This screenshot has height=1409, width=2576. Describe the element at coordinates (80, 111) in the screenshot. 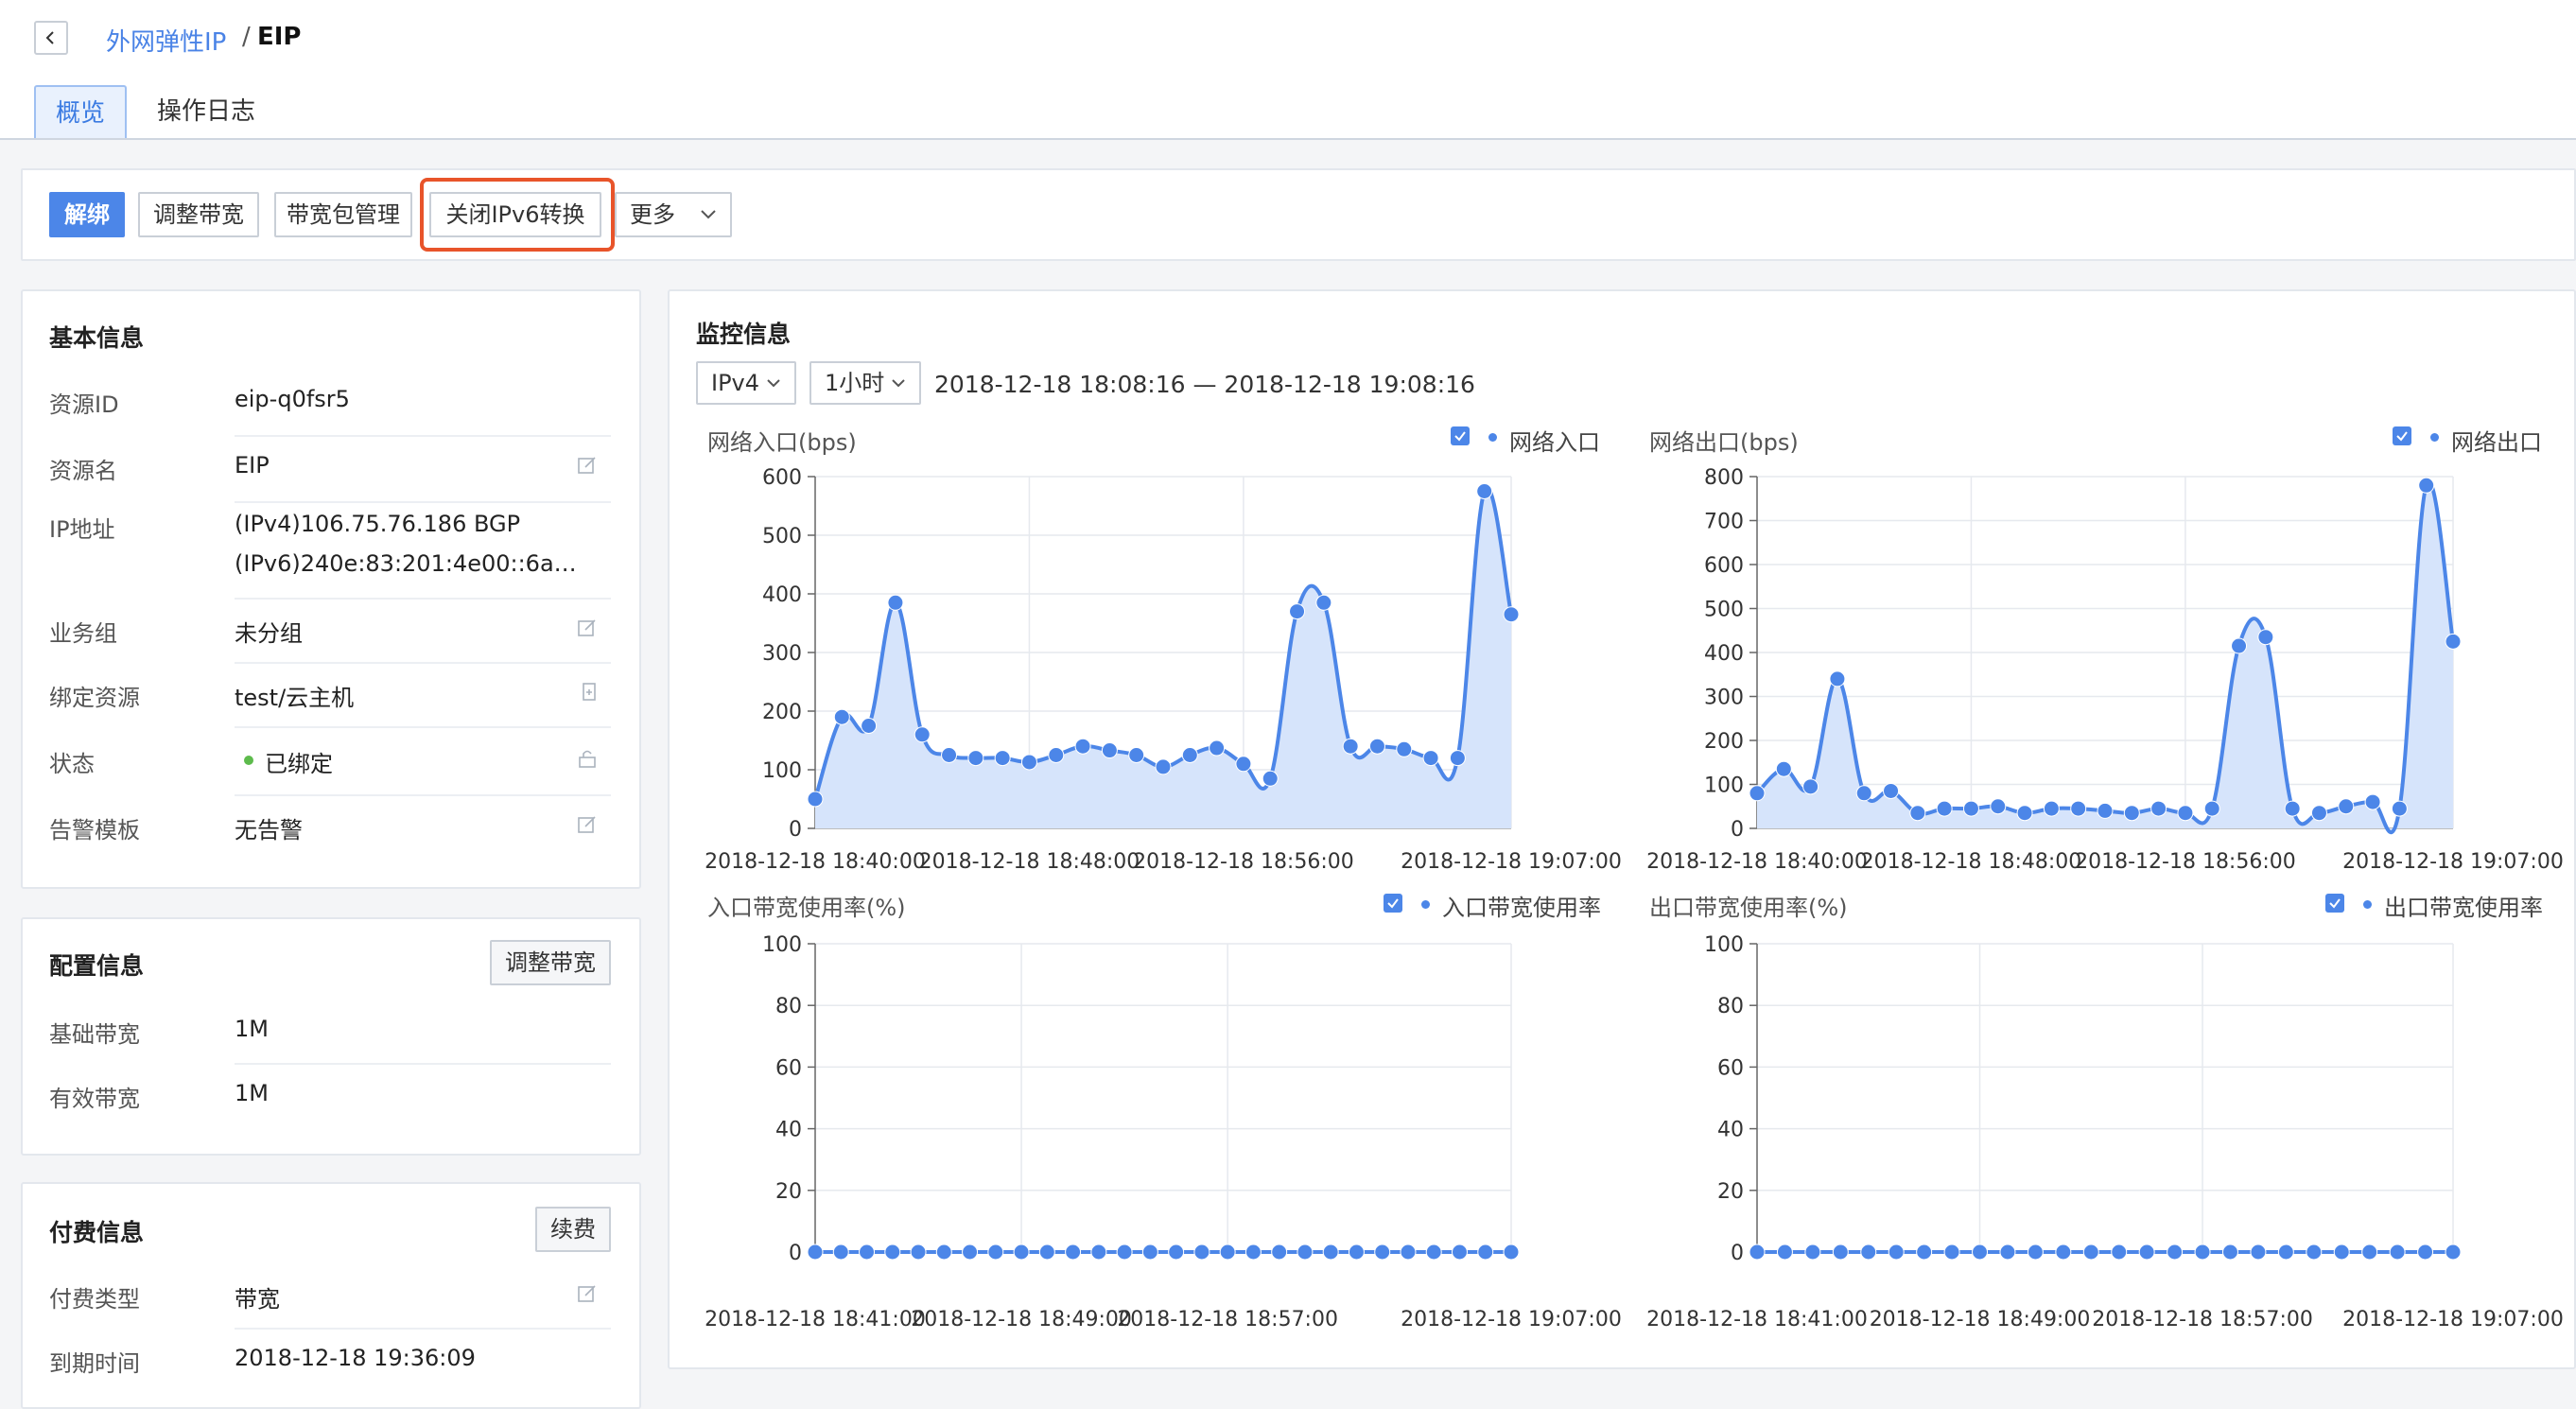

I see `tab-overview: 概览` at that location.